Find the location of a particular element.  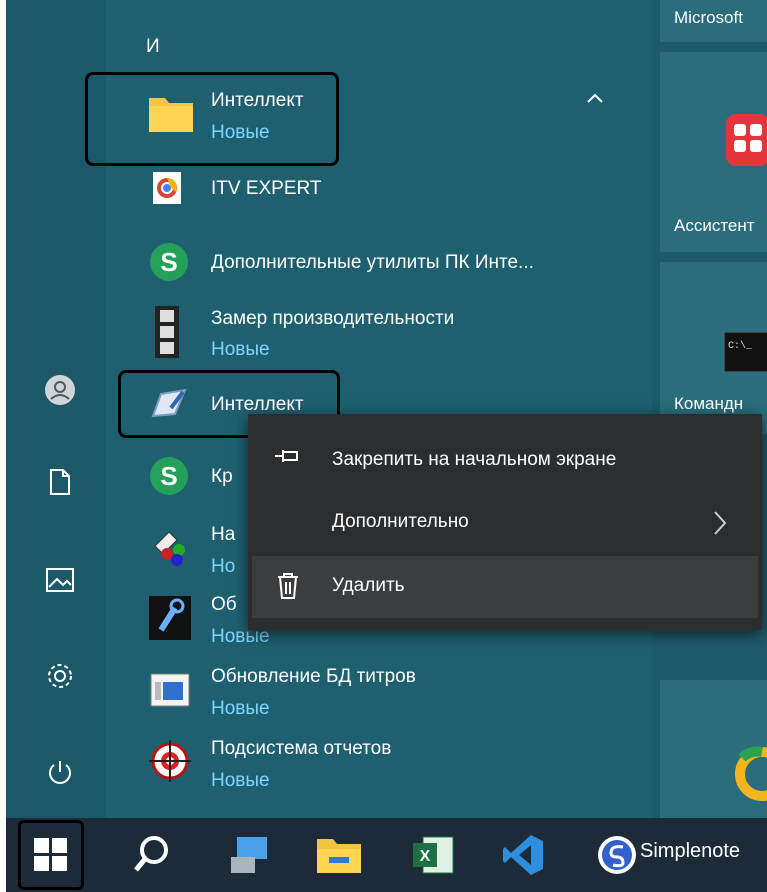

target-icon is located at coordinates (170, 761).